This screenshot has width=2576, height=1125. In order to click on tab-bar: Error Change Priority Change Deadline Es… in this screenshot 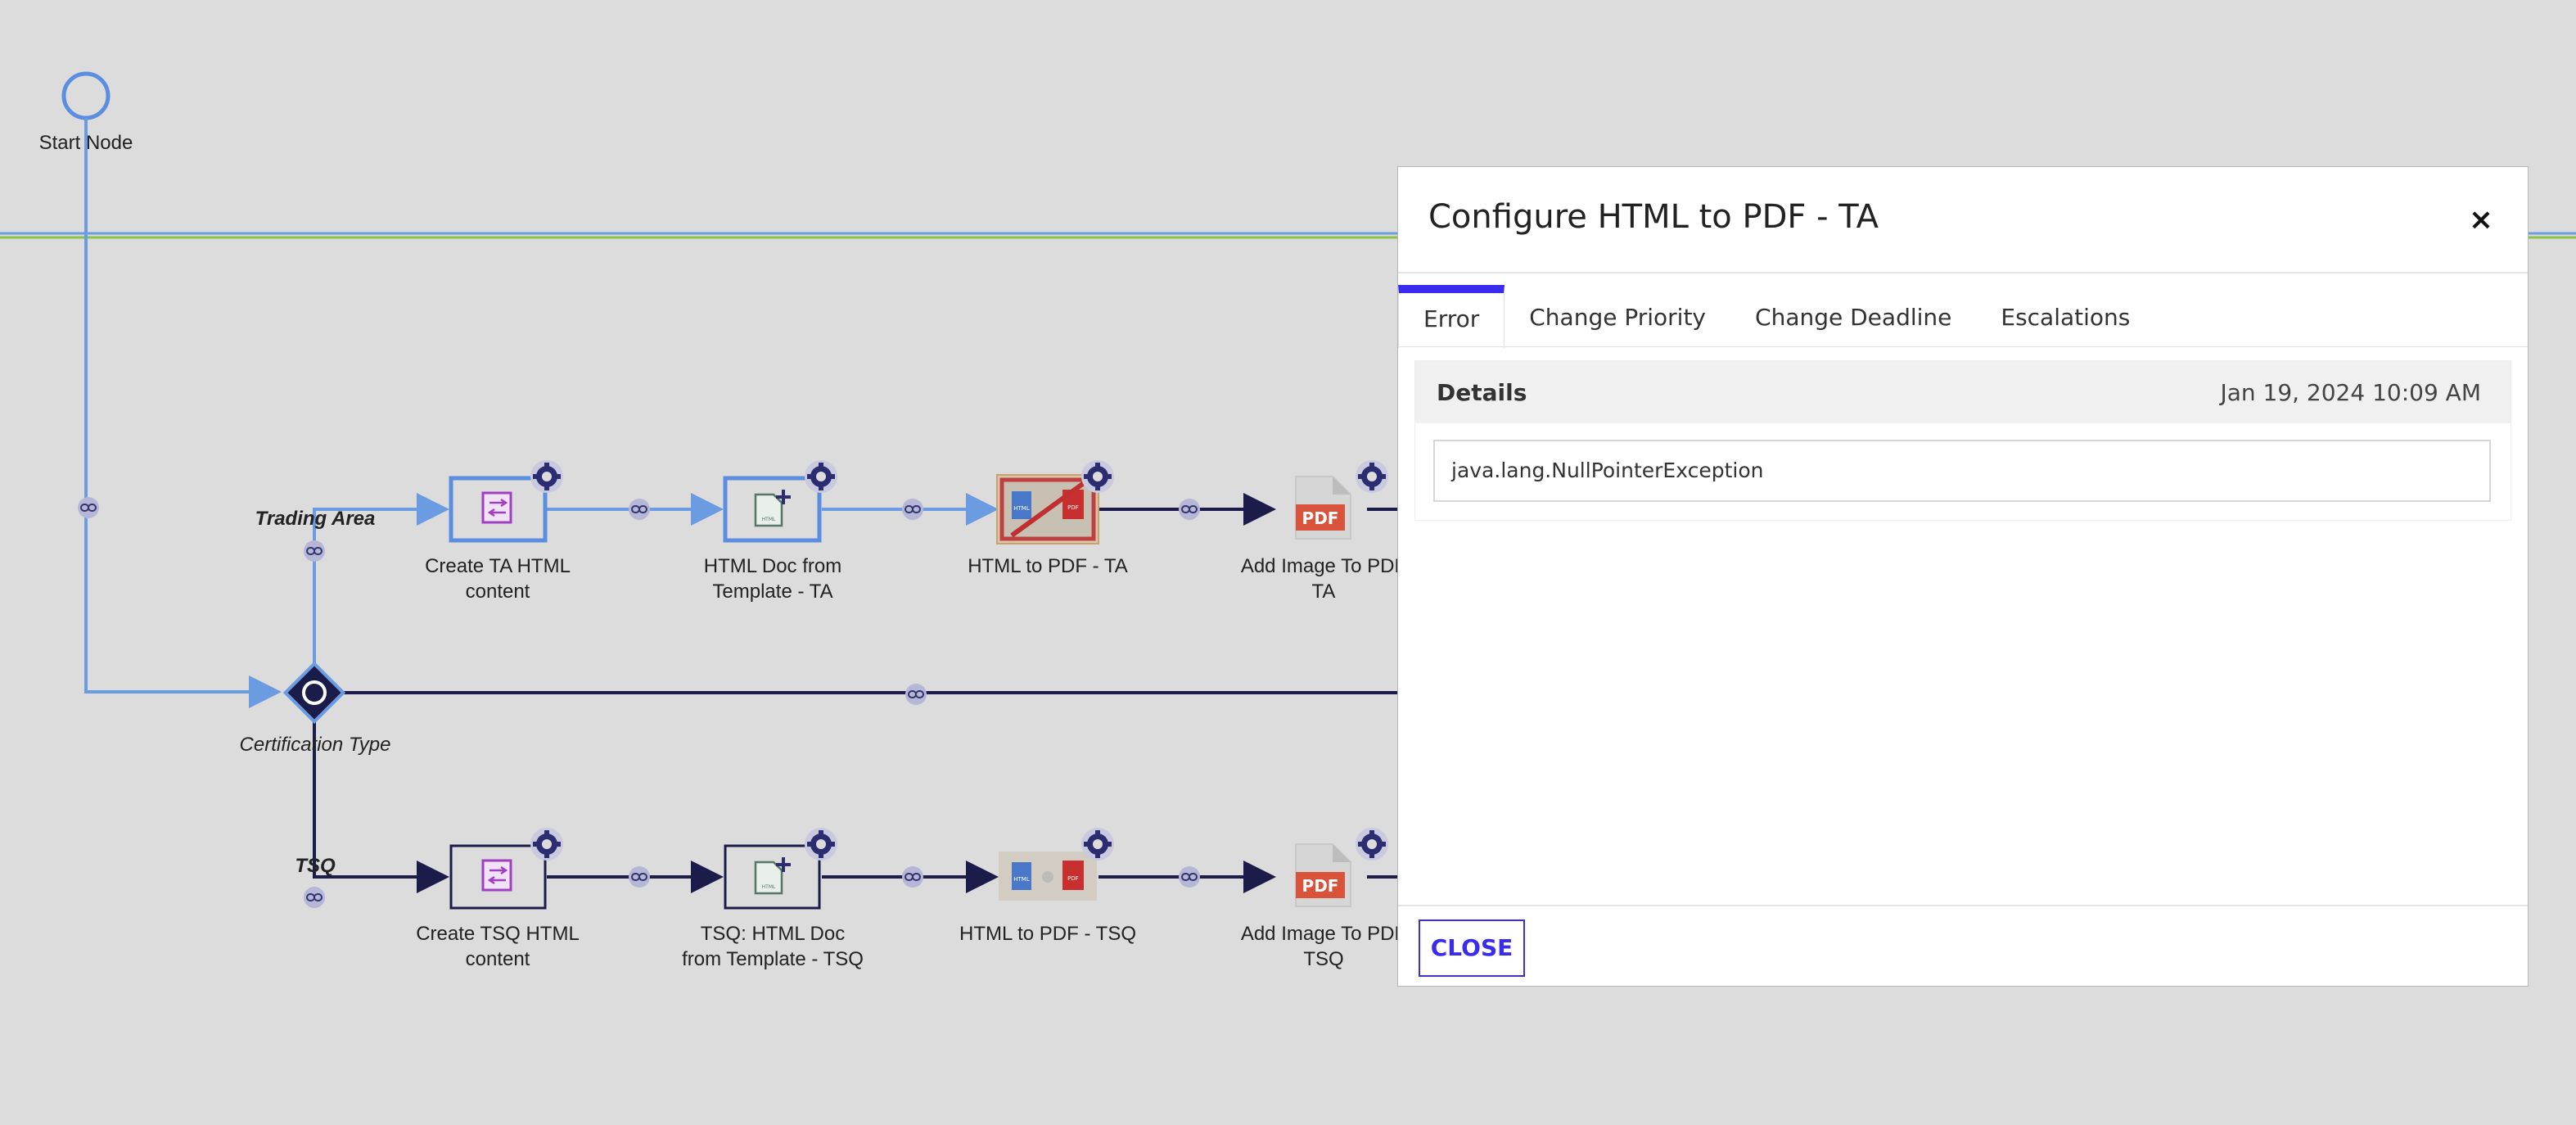, I will do `click(1776, 316)`.